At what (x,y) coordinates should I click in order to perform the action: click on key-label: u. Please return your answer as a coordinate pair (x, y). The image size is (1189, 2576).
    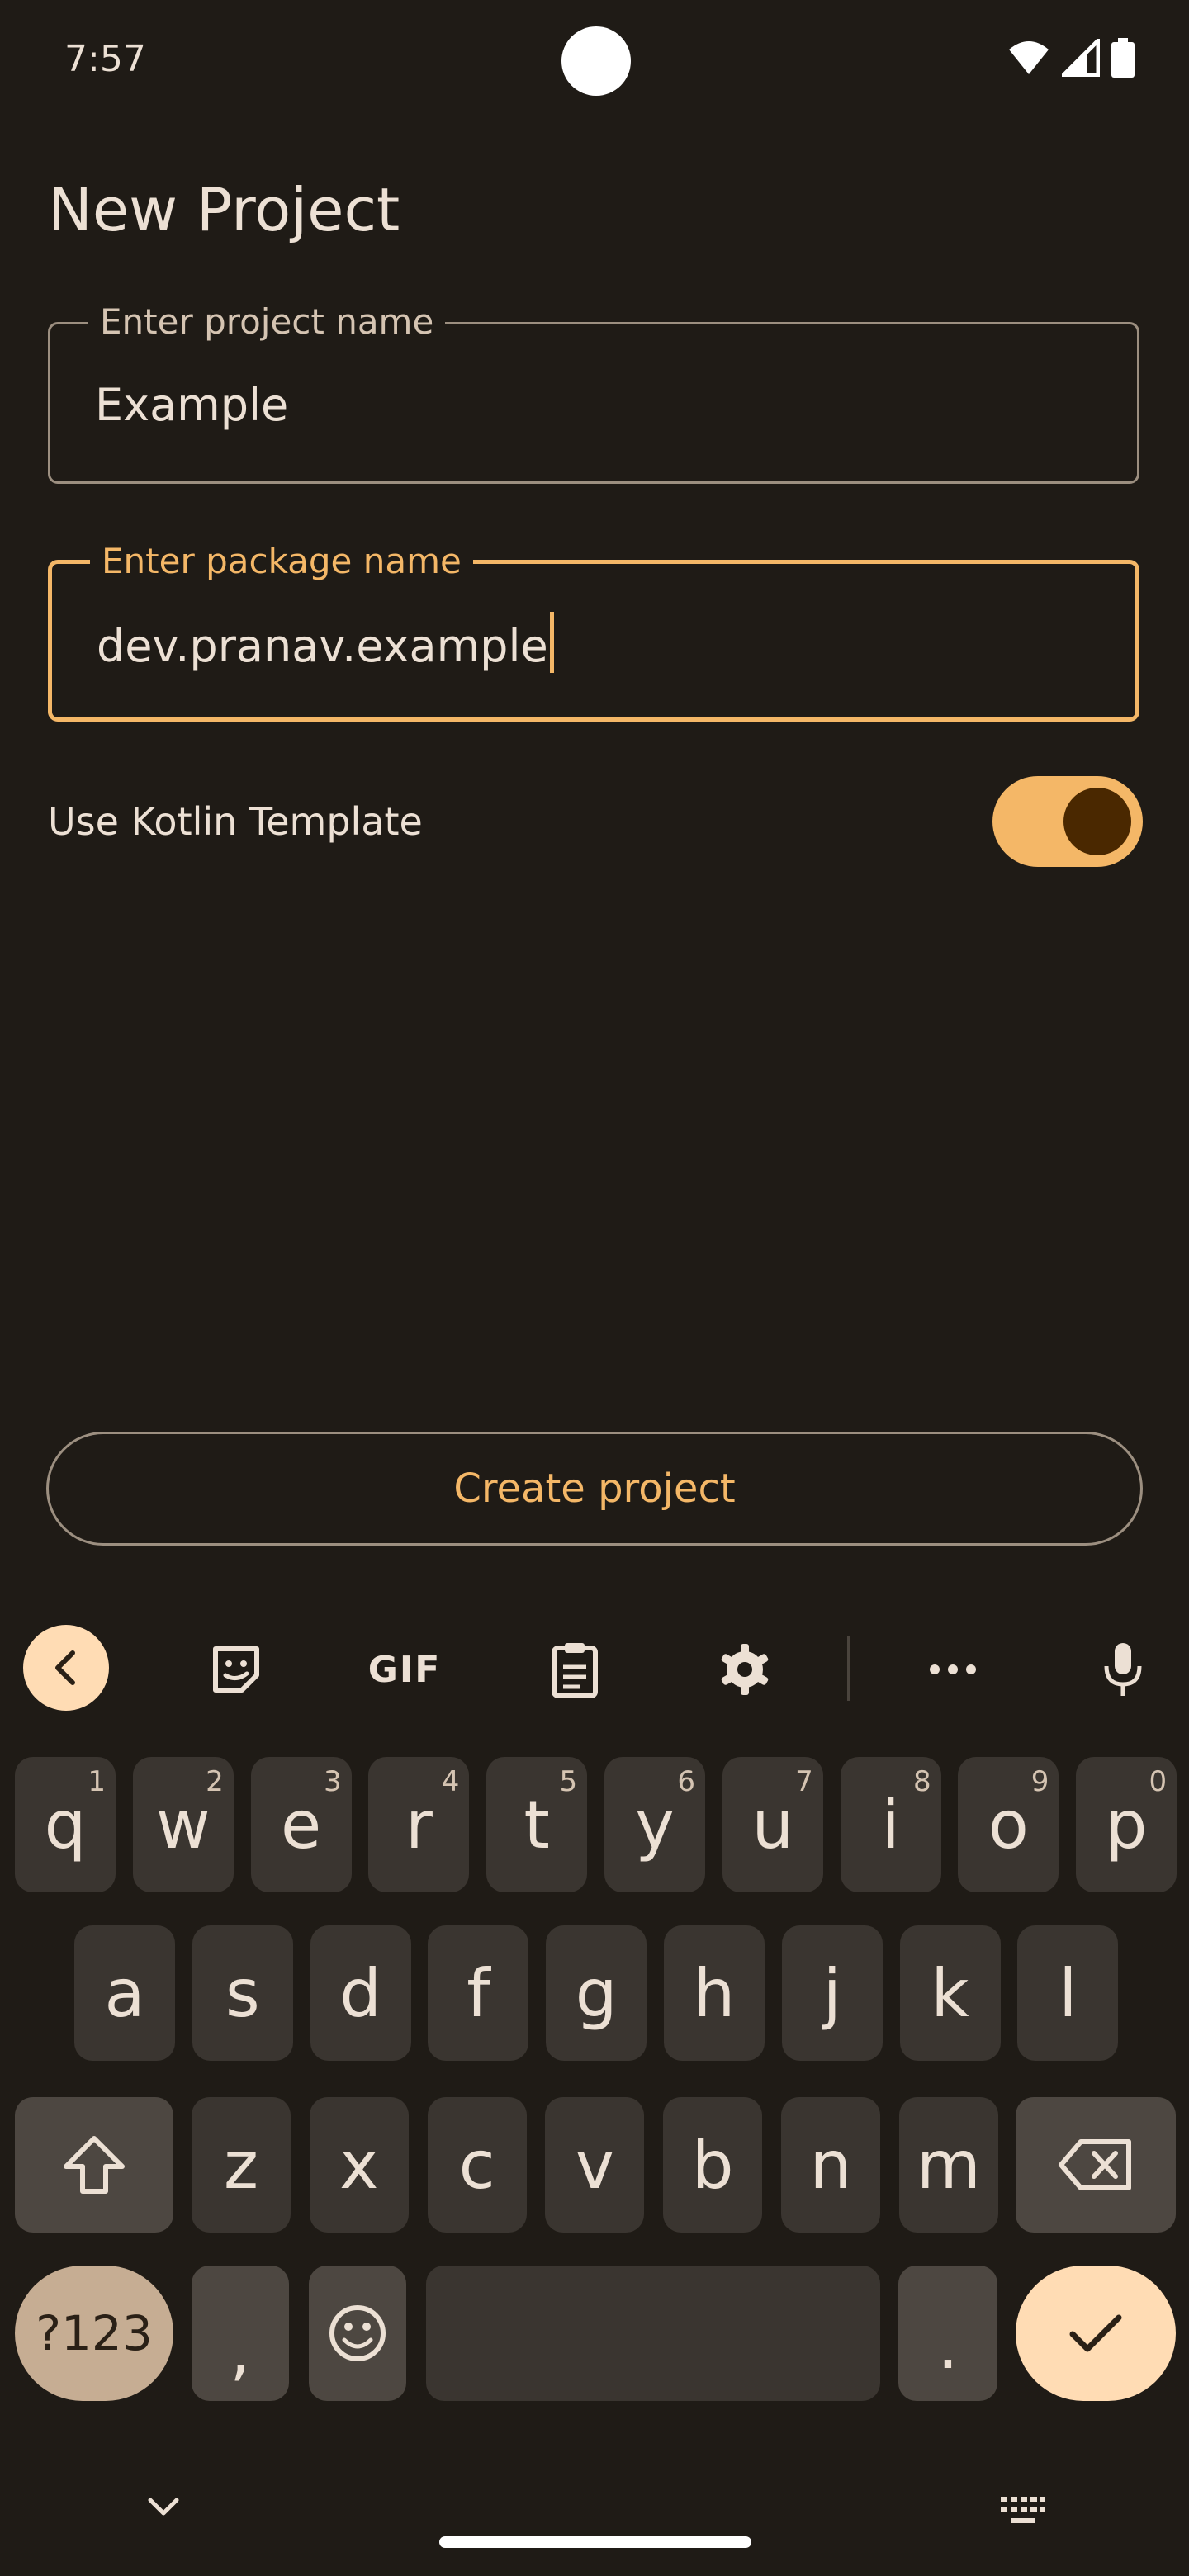
    Looking at the image, I should click on (772, 1824).